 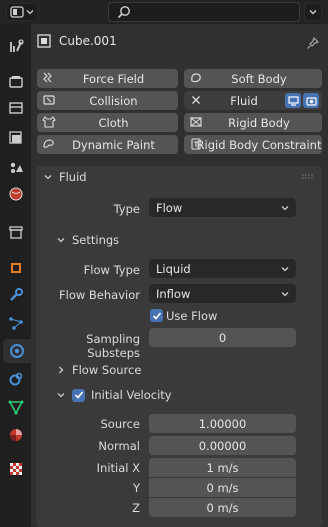 I want to click on world-icon, so click(x=16, y=194).